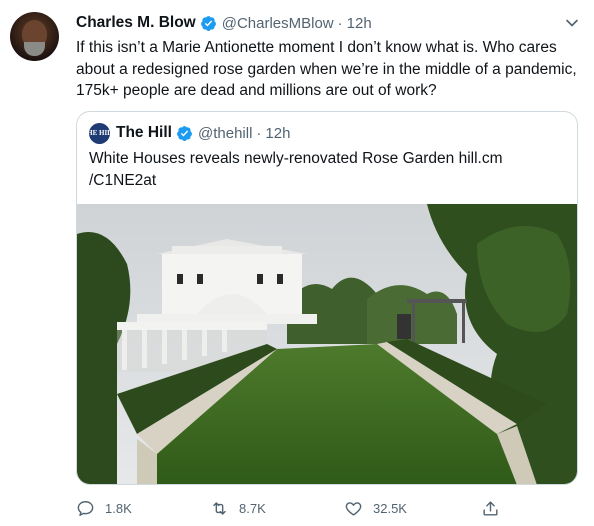  I want to click on like-icon, so click(353, 508).